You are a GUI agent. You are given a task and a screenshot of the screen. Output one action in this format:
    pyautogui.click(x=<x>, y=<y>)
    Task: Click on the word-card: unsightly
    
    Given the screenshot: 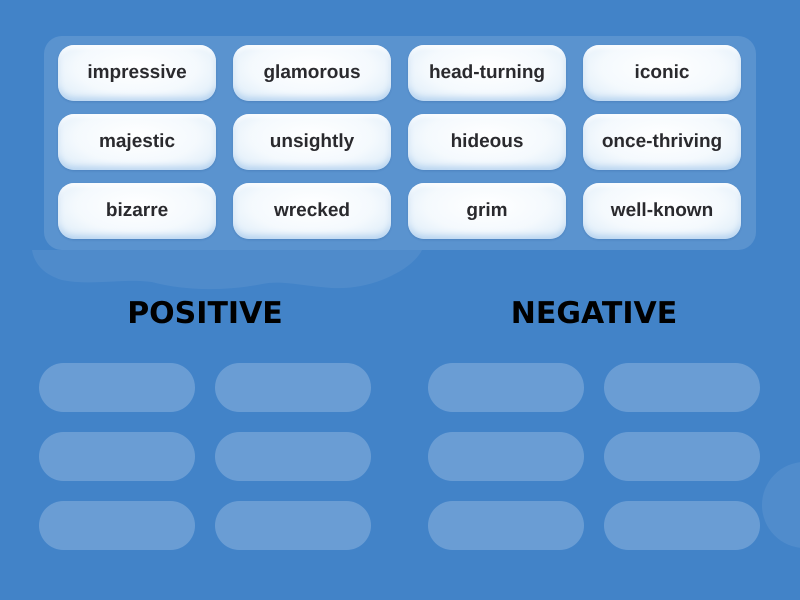 What is the action you would take?
    pyautogui.click(x=312, y=142)
    